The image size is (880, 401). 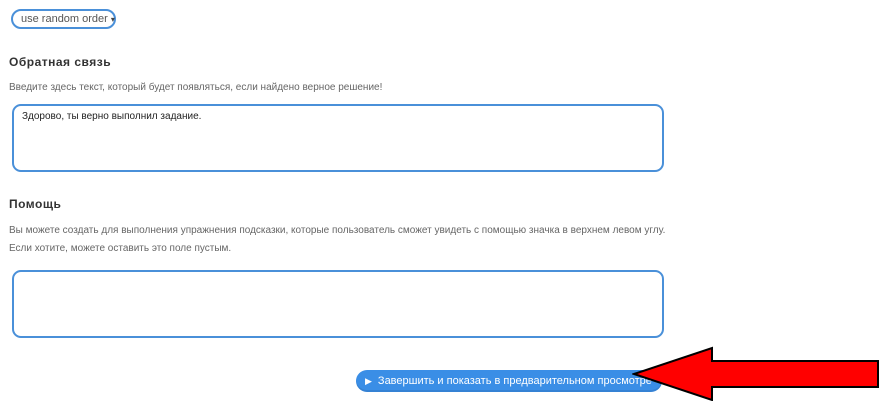 I want to click on feedback-title: Обратная связь, so click(x=60, y=62).